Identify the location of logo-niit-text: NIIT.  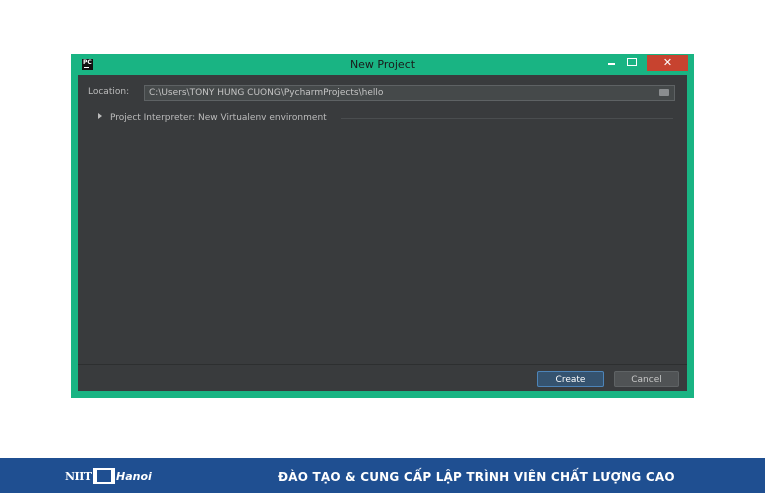
(78, 476).